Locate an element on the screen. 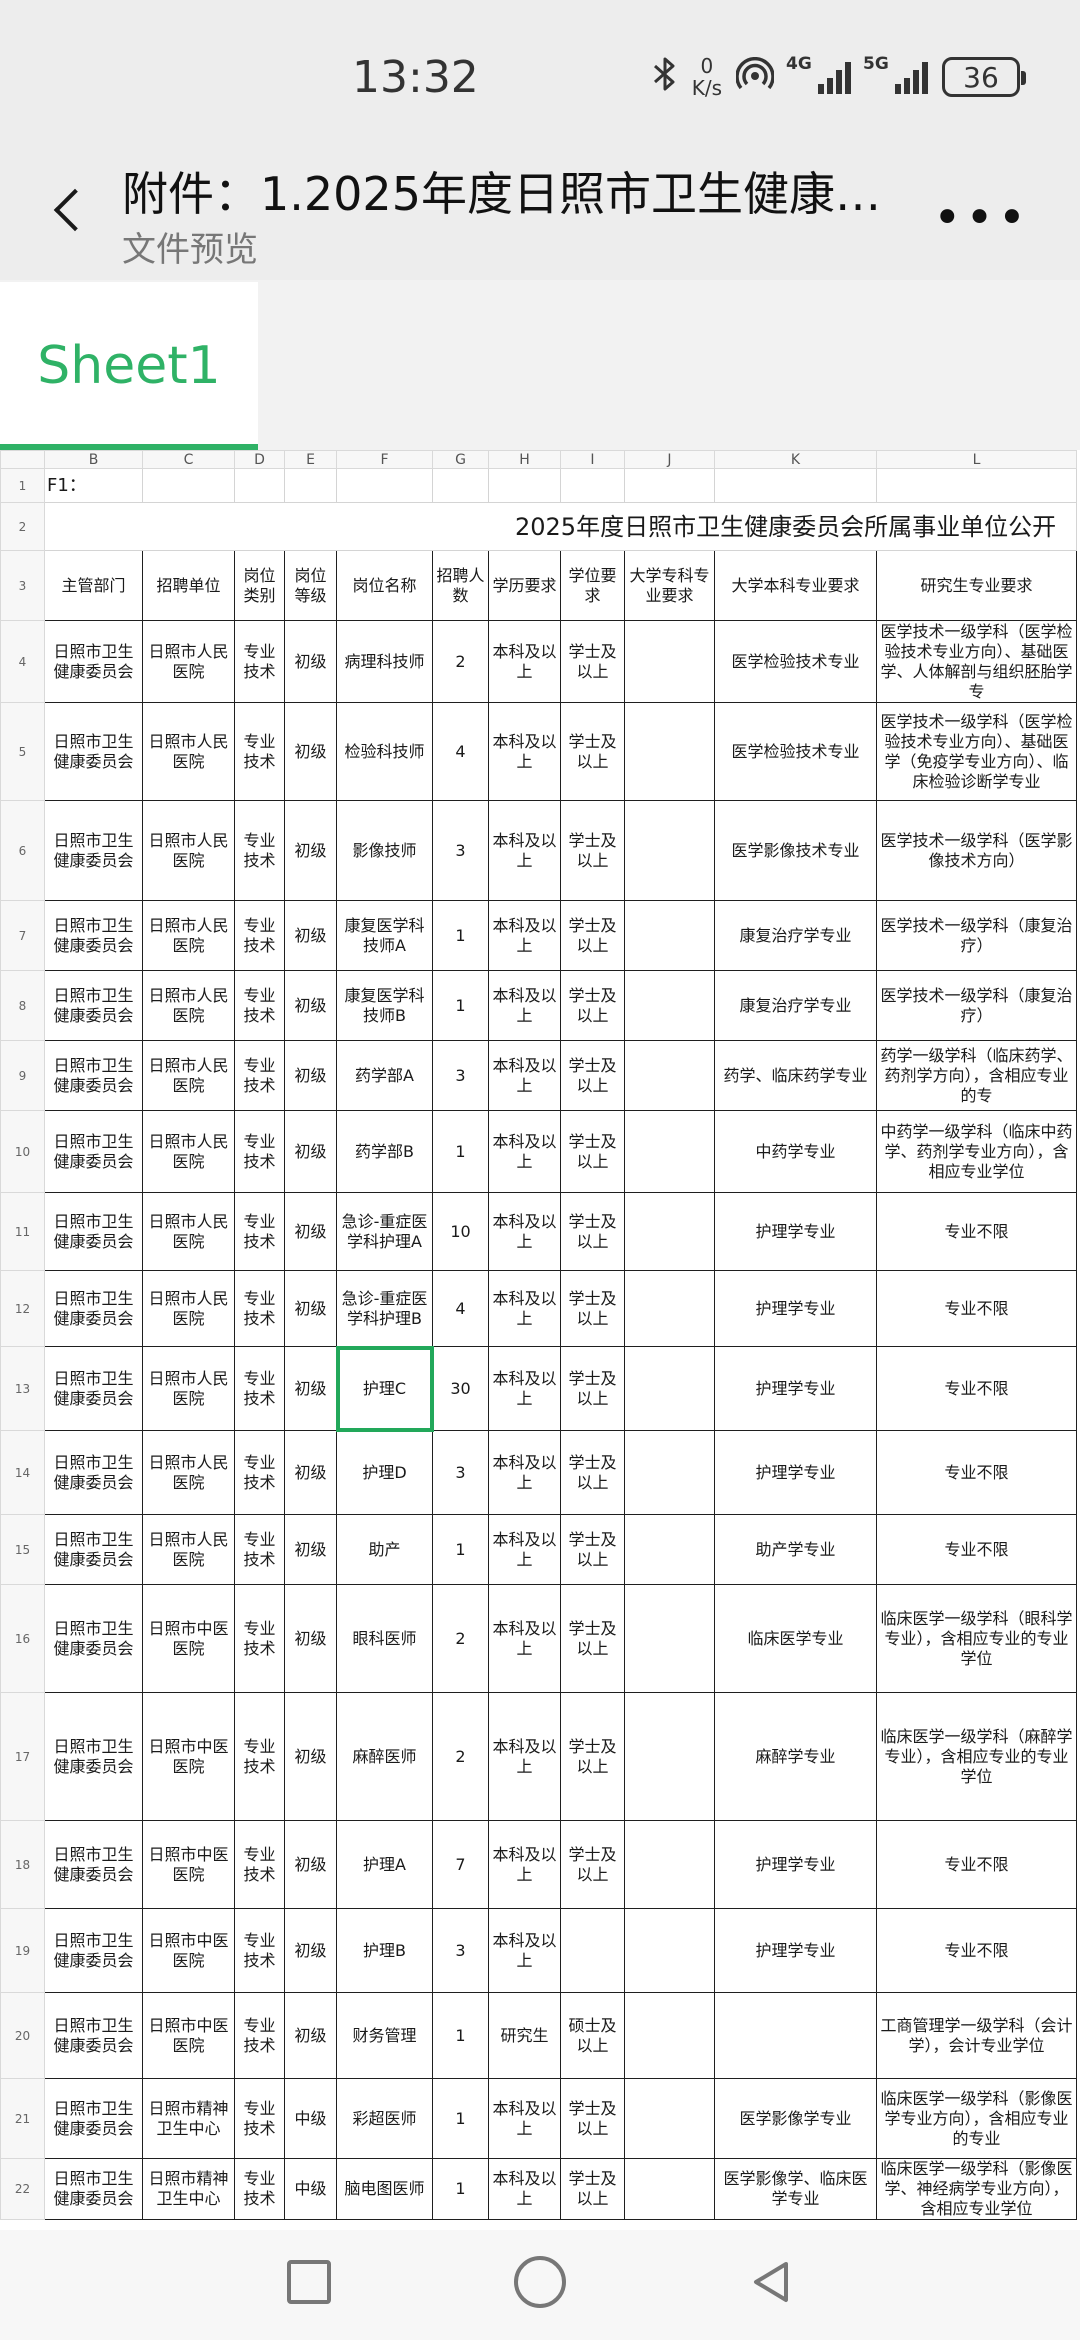 The image size is (1080, 2340). table-cell: 急诊-重症医学科护理B is located at coordinates (384, 1308).